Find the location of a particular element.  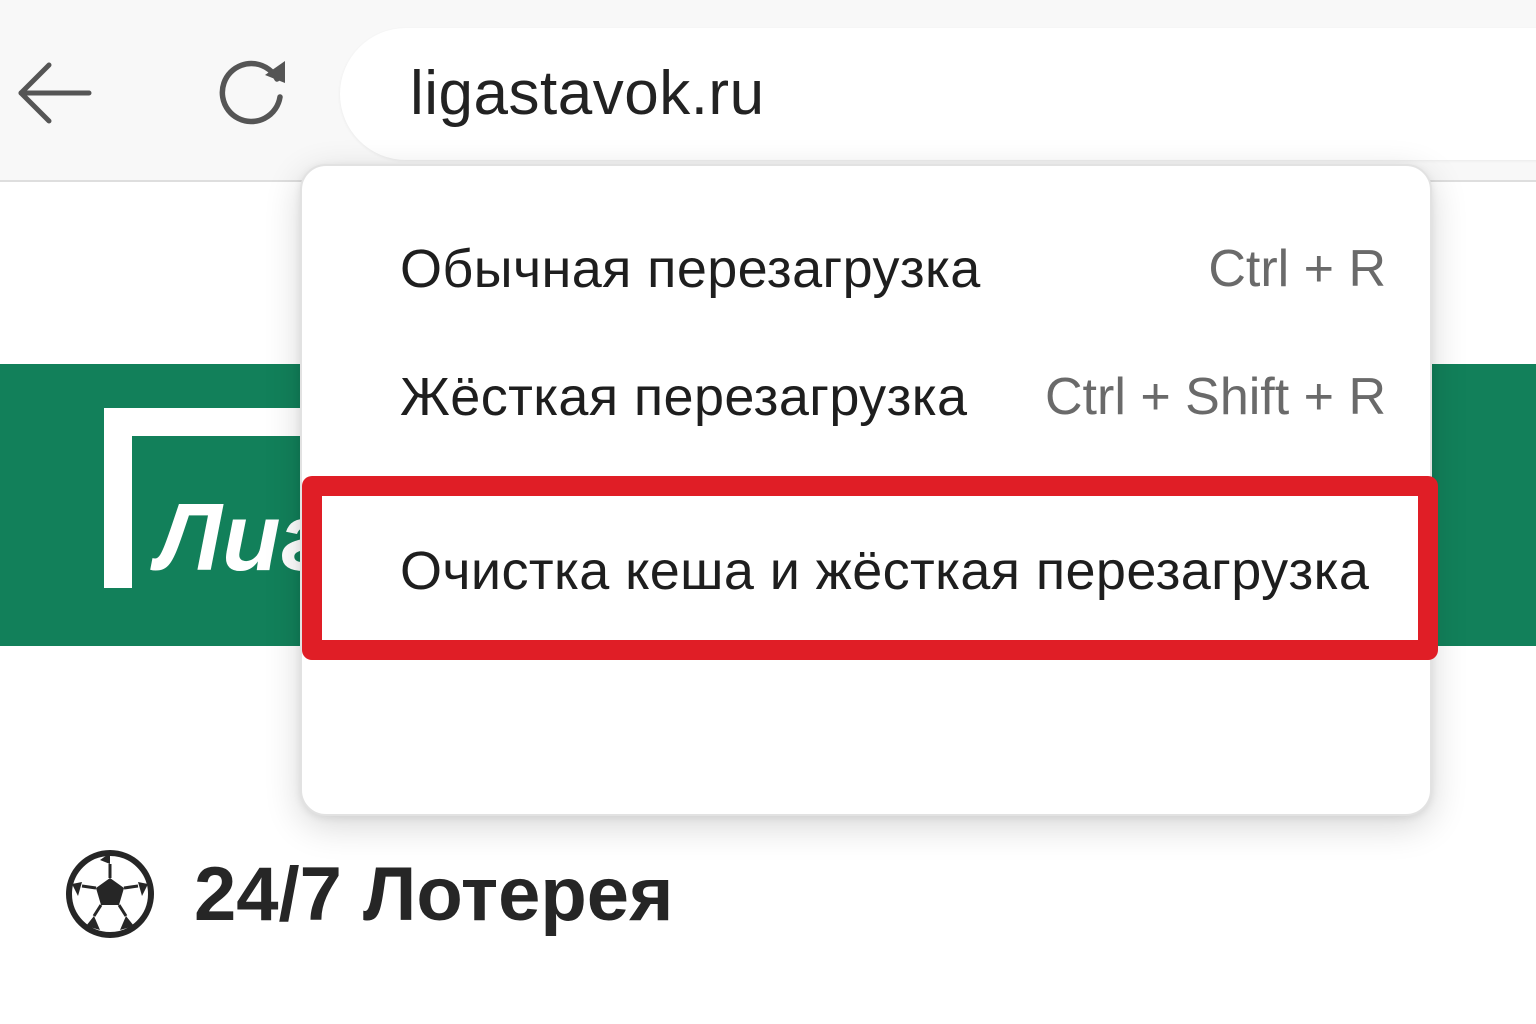

lottery-link: 24/7 Лотерея is located at coordinates (368, 894).